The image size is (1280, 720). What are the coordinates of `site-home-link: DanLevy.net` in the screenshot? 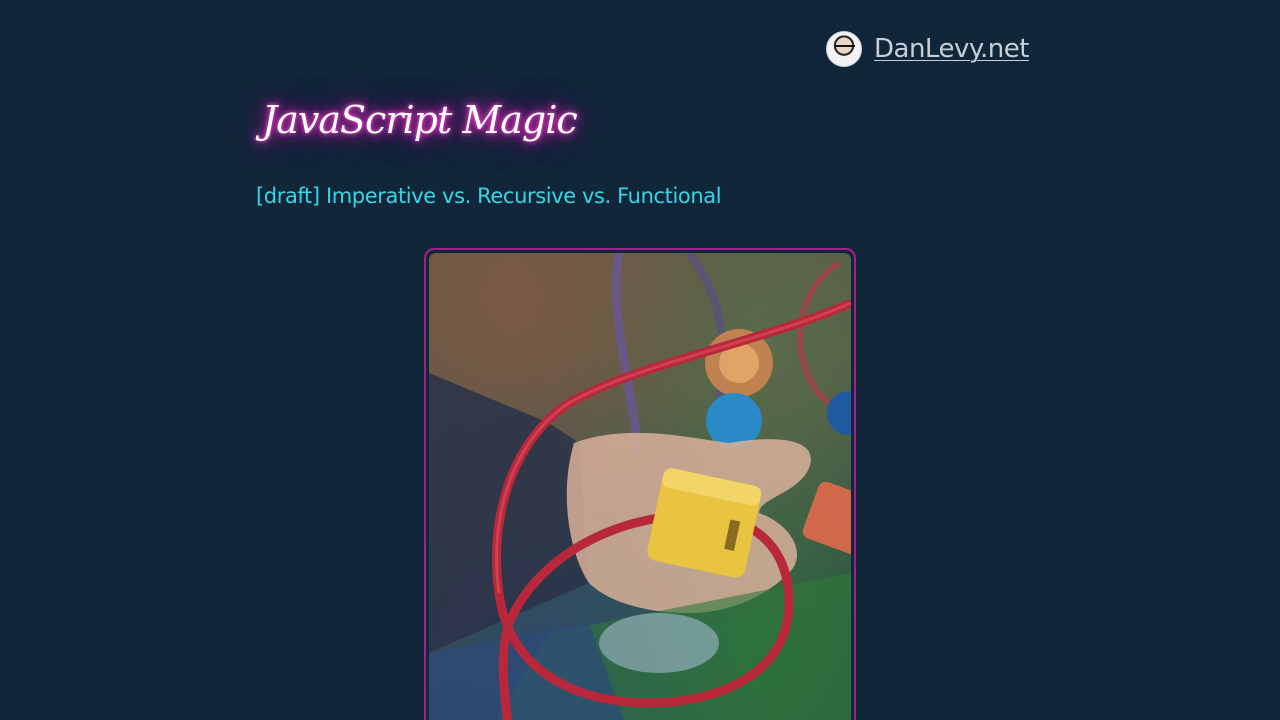 It's located at (927, 49).